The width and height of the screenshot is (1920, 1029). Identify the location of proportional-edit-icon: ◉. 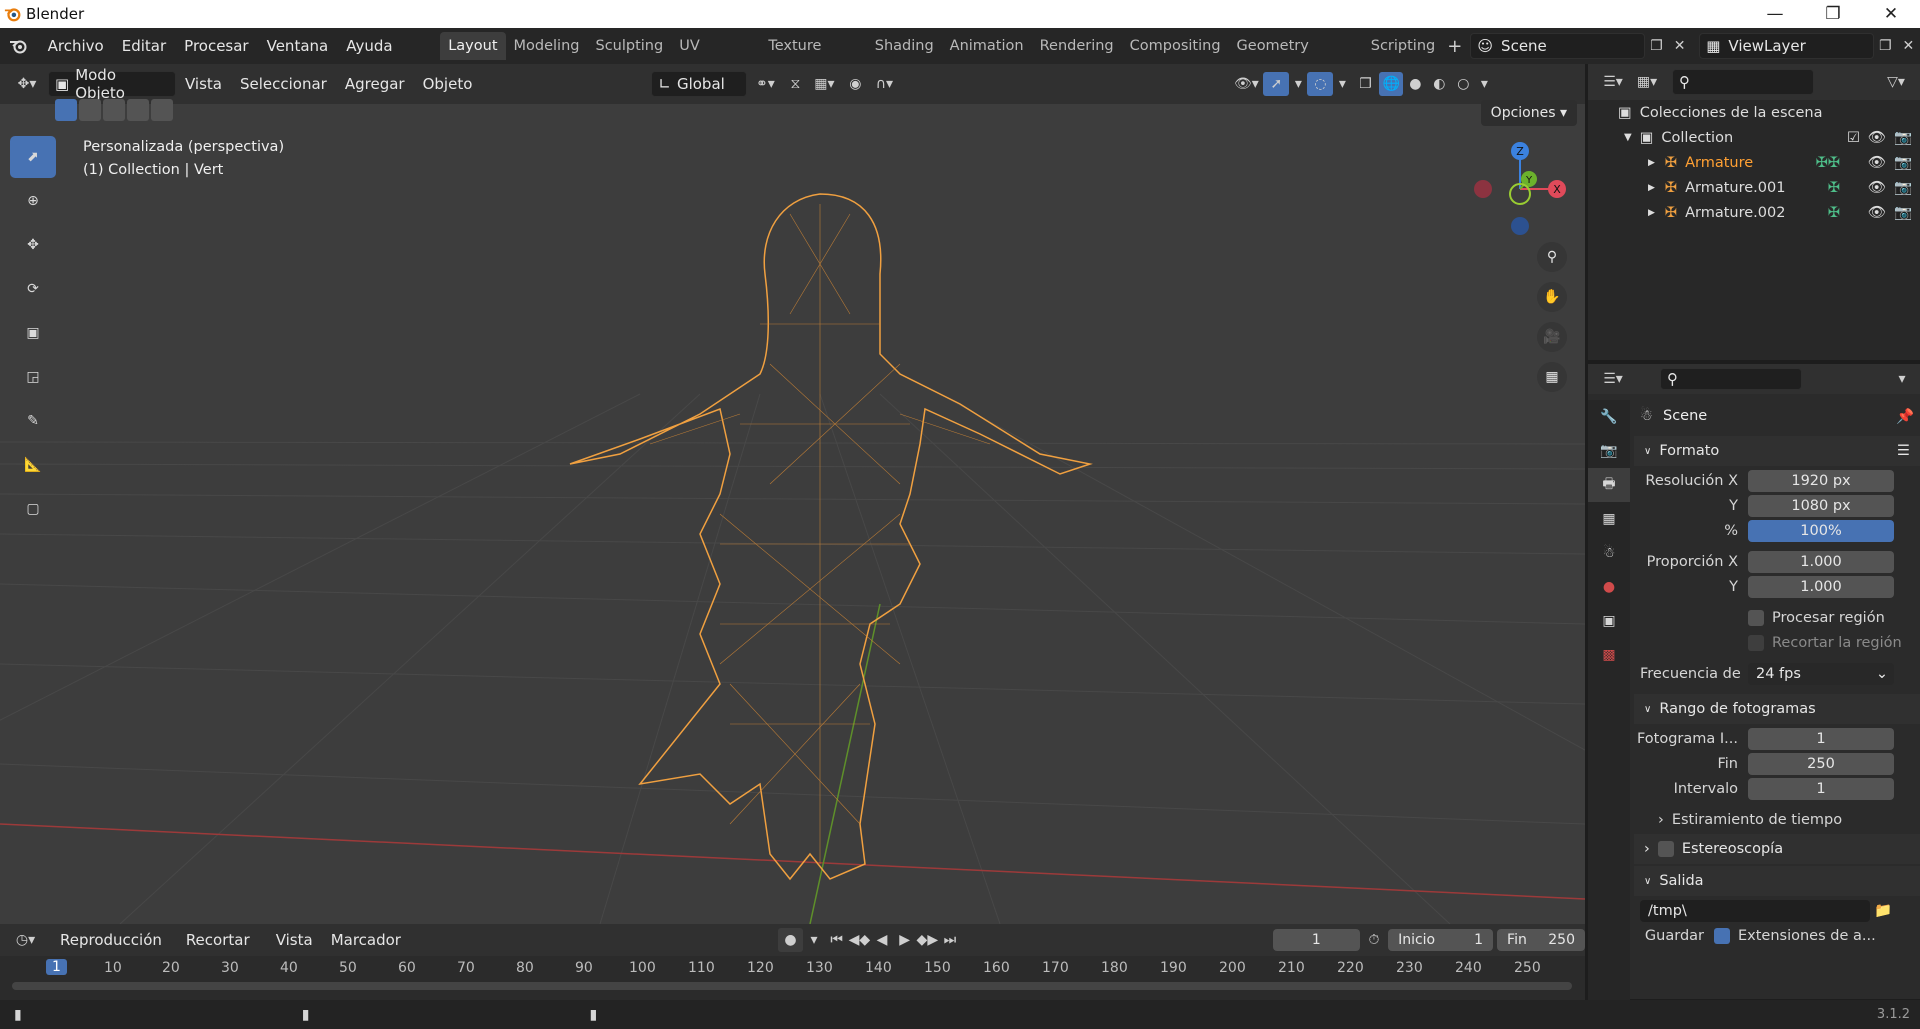
(855, 84).